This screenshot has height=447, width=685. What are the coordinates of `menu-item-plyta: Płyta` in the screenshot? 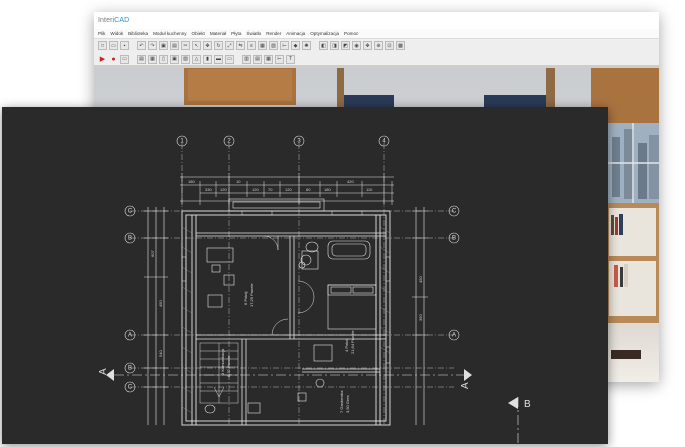 It's located at (236, 33).